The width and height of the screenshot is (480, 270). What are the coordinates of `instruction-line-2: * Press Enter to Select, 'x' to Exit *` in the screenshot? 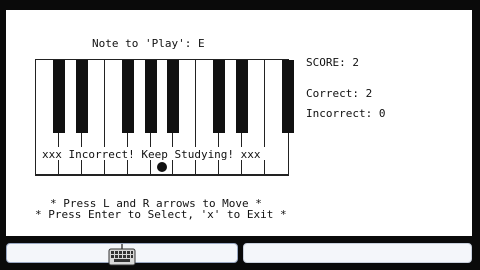 It's located at (161, 214).